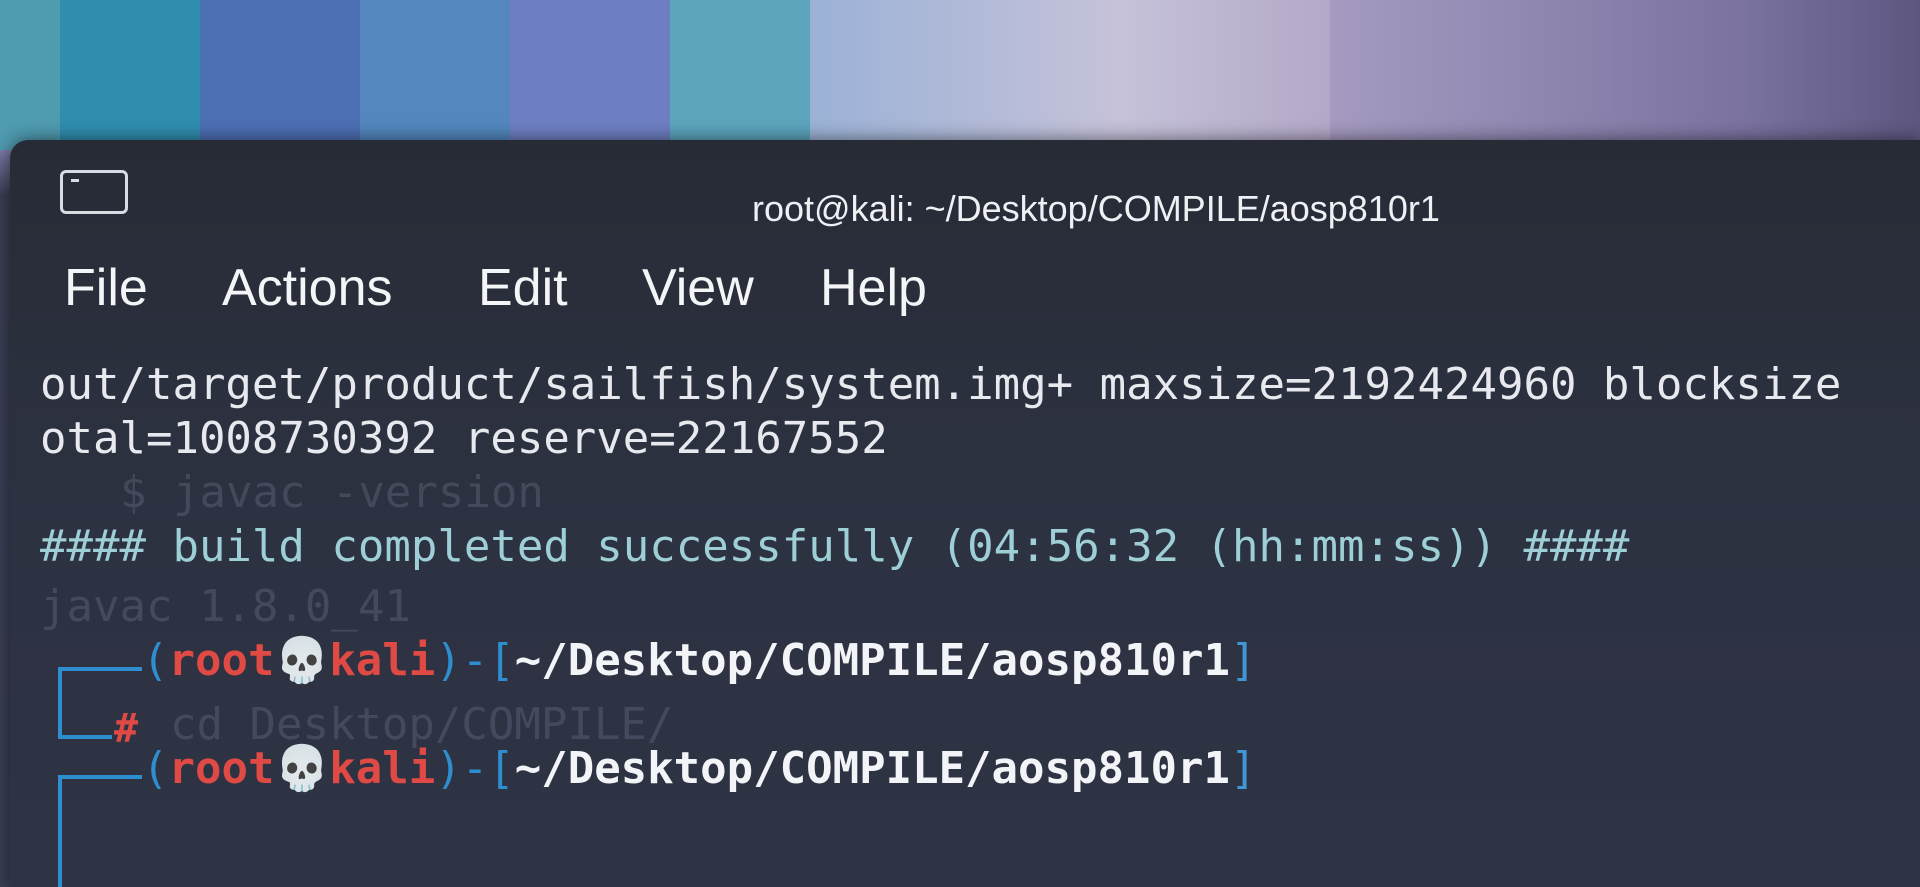 The image size is (1920, 887). What do you see at coordinates (1096, 208) in the screenshot?
I see `window-title: root@kali: ~/Desktop/COMPILE/aosp810r1` at bounding box center [1096, 208].